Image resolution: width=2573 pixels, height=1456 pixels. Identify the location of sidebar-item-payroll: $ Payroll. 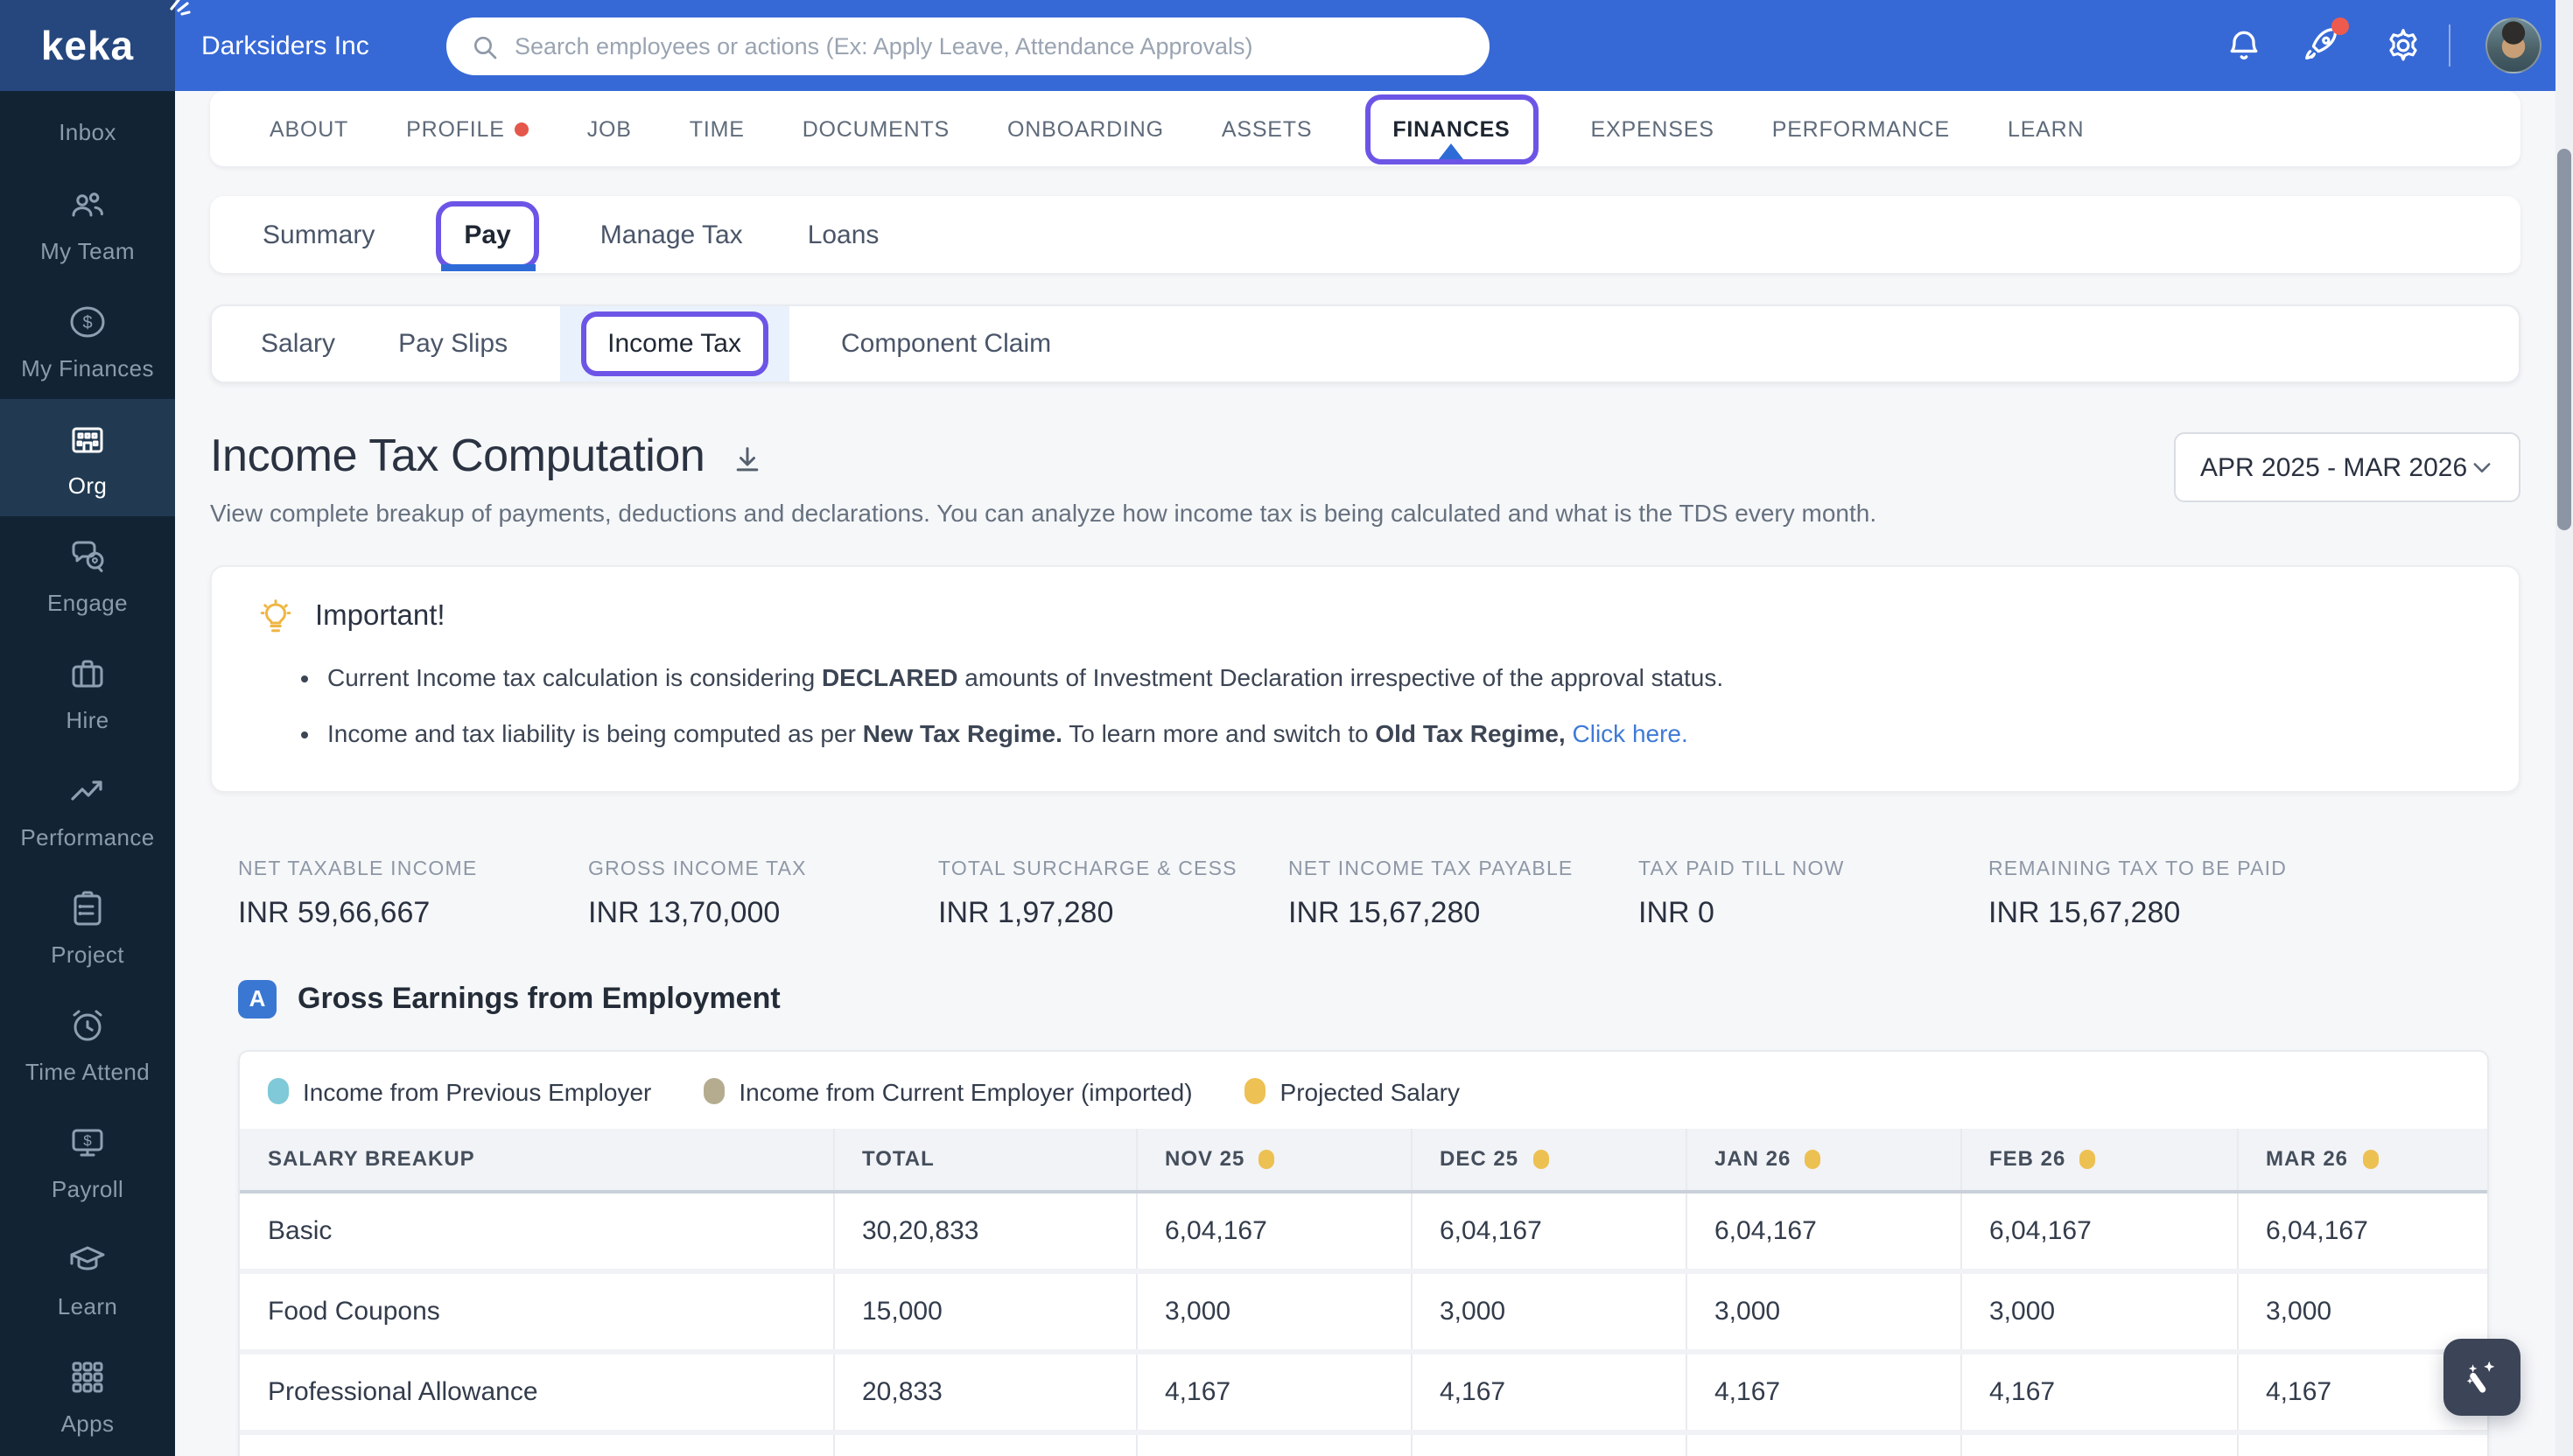
(87, 1161).